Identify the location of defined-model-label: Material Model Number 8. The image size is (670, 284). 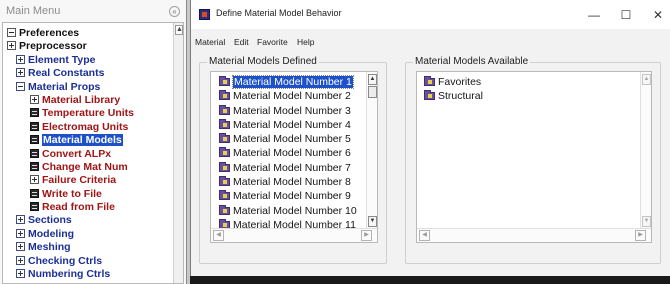
(292, 182).